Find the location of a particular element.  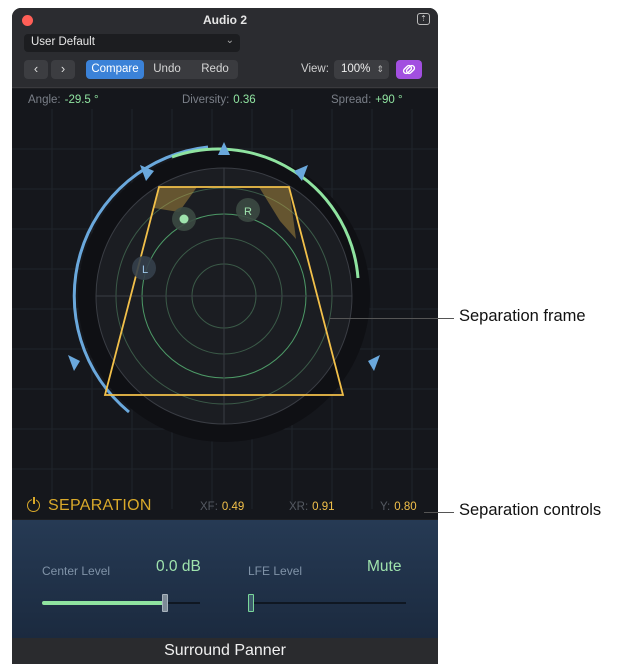

left-input-label: L is located at coordinates (145, 270).